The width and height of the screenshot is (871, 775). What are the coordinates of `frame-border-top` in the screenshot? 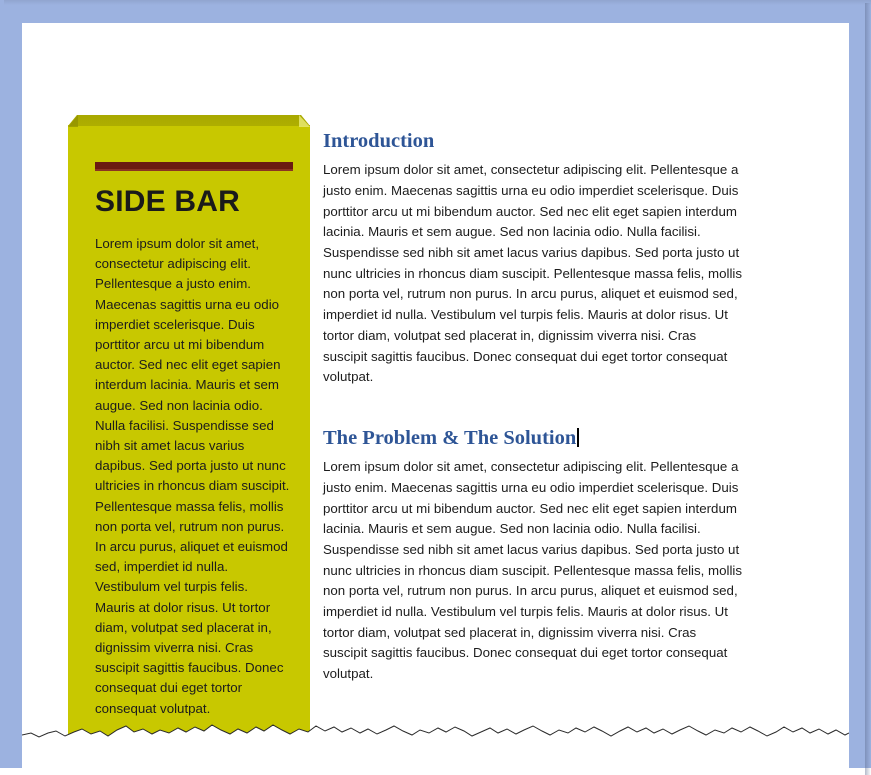 It's located at (435, 11).